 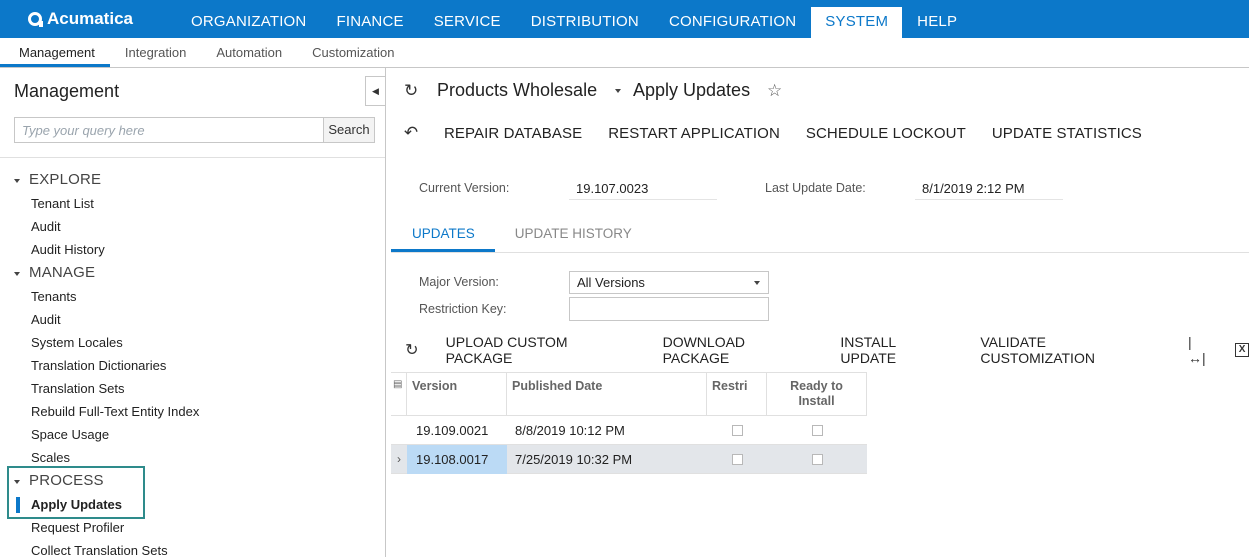 What do you see at coordinates (192, 434) in the screenshot?
I see `sidebar-item-space-usage: Space Usage` at bounding box center [192, 434].